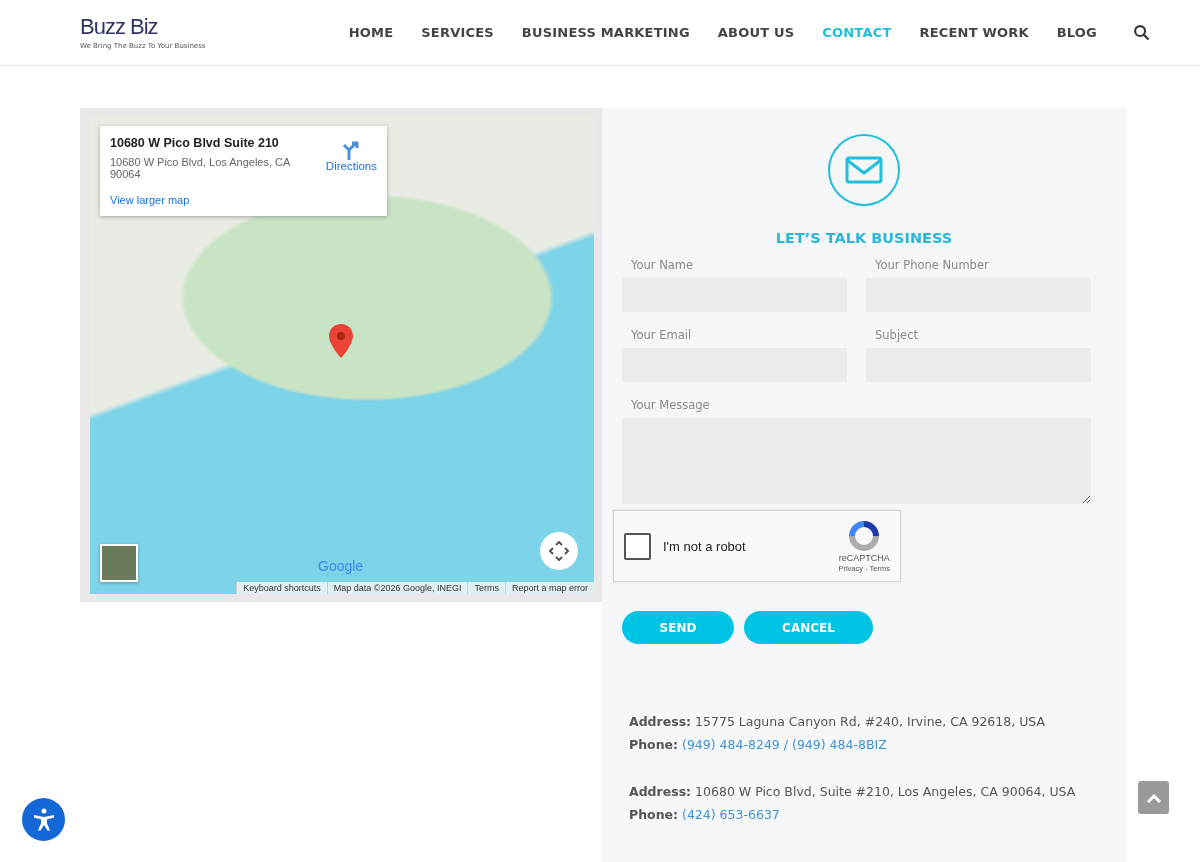  What do you see at coordinates (864, 535) in the screenshot?
I see `recaptcha-logo-icon` at bounding box center [864, 535].